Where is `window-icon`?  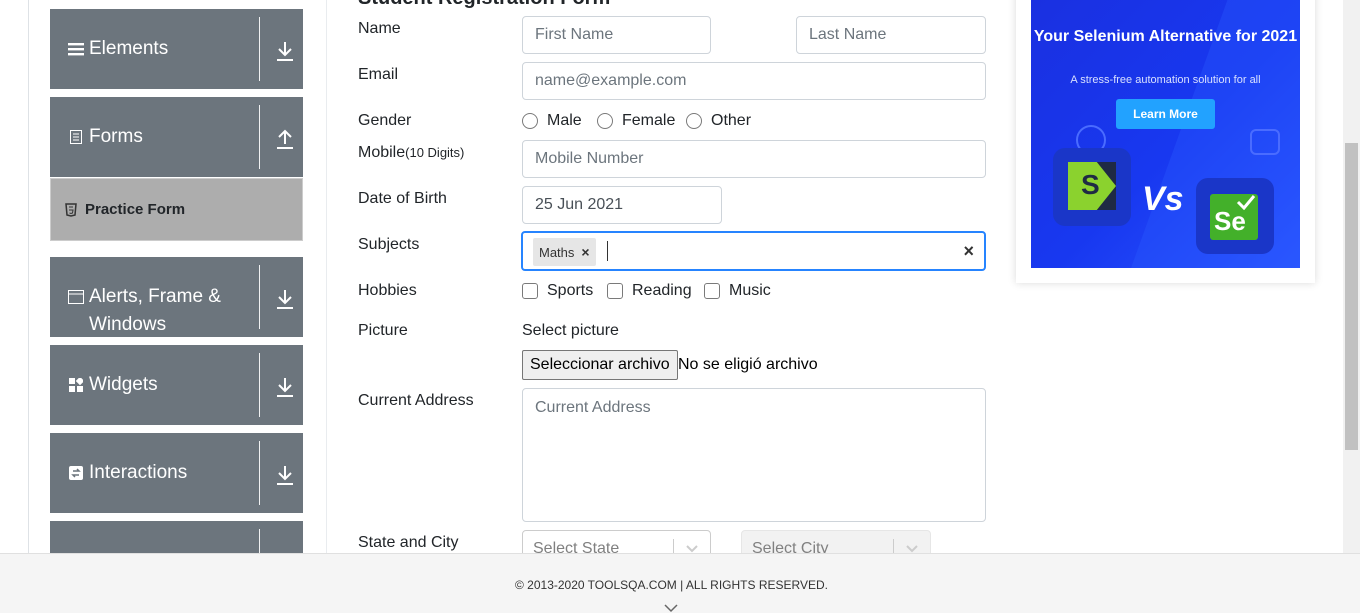
window-icon is located at coordinates (76, 297).